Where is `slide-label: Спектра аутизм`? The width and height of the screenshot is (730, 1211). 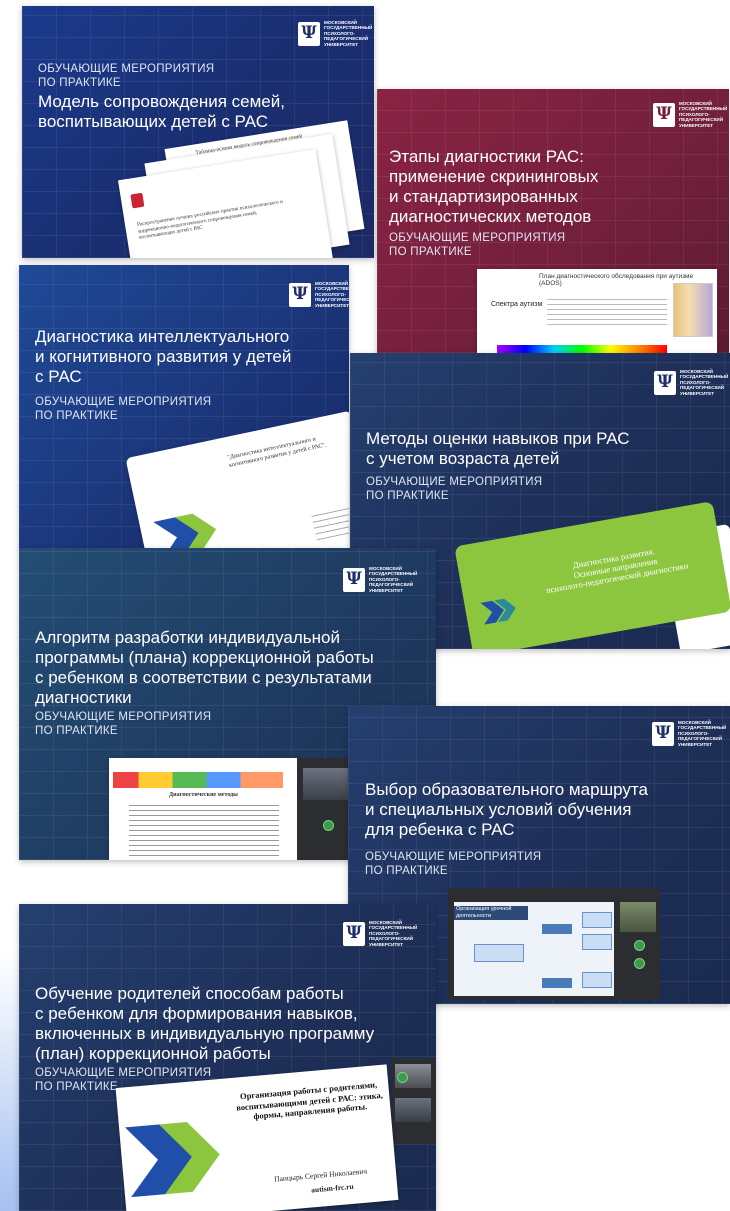 slide-label: Спектра аутизм is located at coordinates (517, 304).